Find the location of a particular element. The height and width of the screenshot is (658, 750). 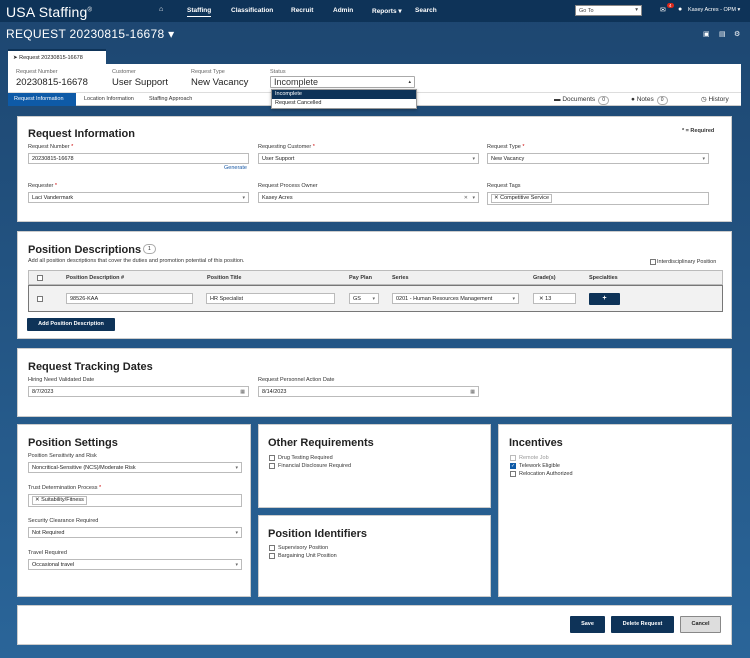

supervisory-checkbox is located at coordinates (272, 548).